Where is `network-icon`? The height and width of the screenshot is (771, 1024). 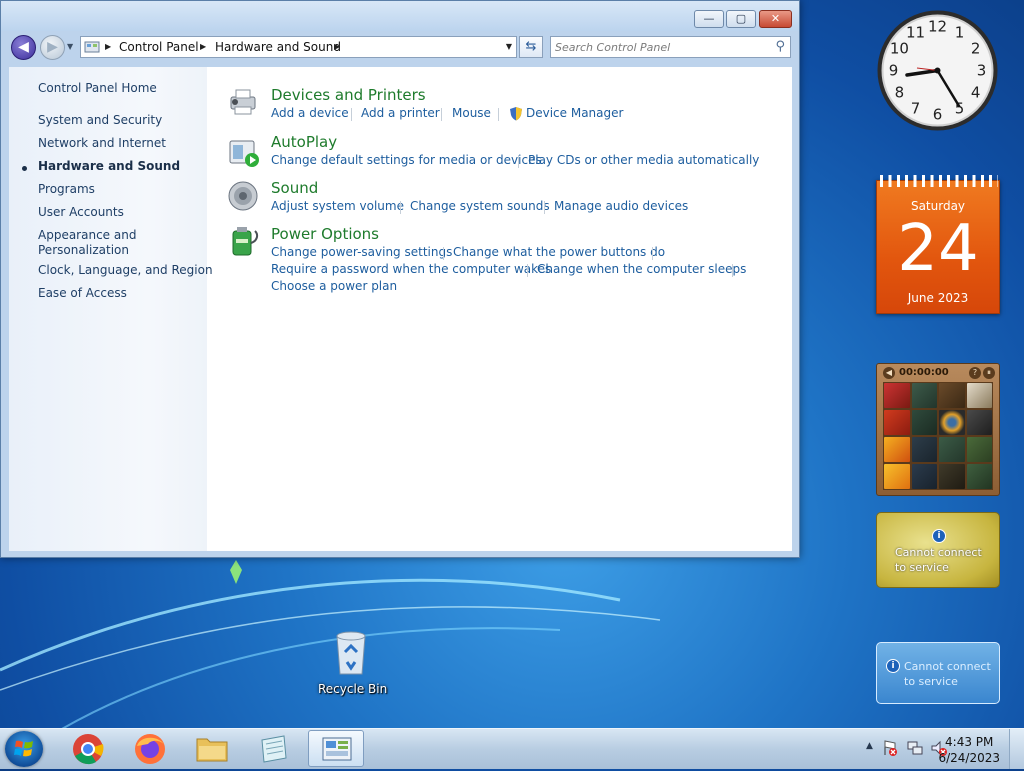 network-icon is located at coordinates (915, 748).